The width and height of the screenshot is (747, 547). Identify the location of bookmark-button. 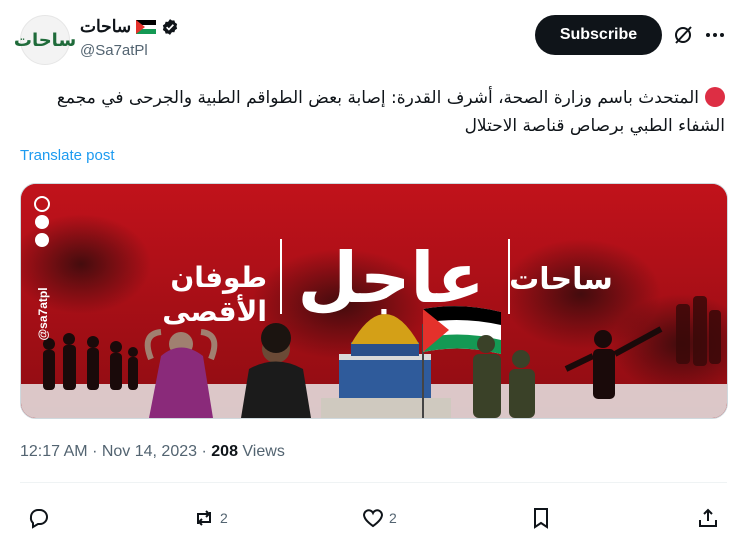
(543, 518).